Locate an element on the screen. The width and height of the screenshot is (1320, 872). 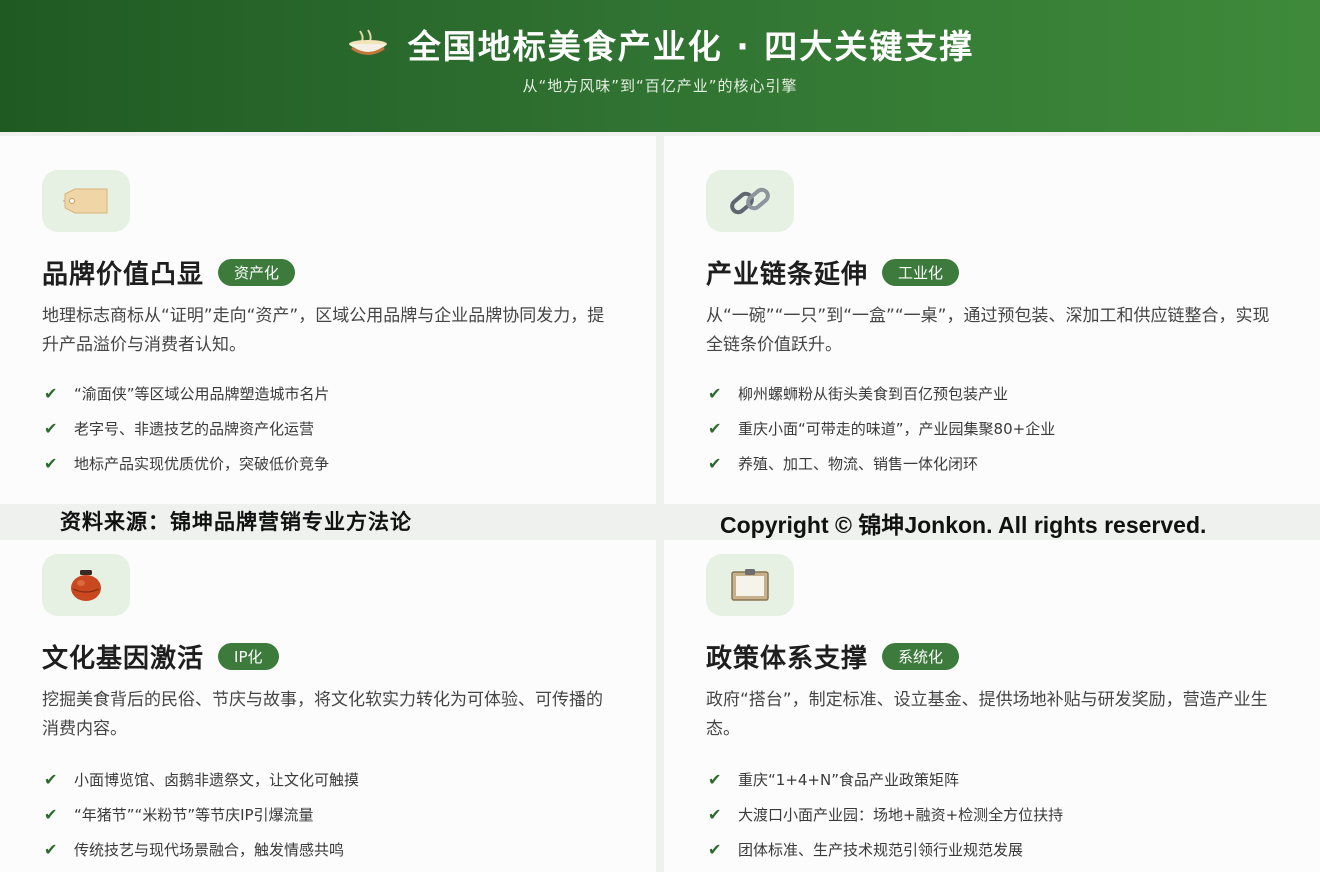
chain-link-icon is located at coordinates (750, 201).